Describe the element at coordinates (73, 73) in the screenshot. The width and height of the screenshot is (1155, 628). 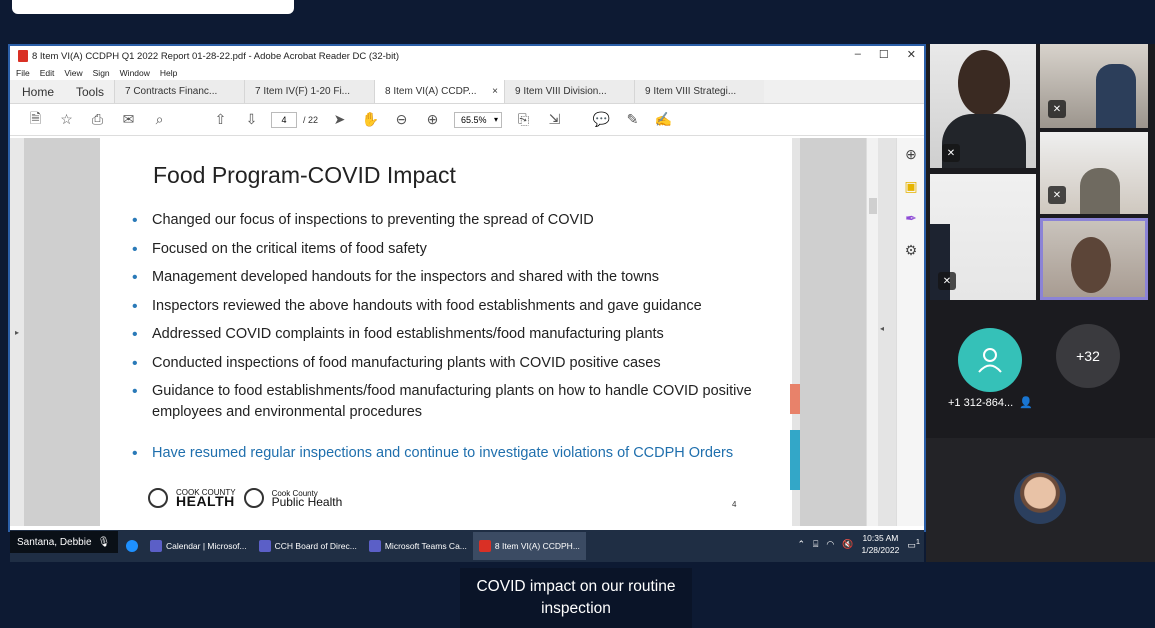
I see `menu-view: View` at that location.